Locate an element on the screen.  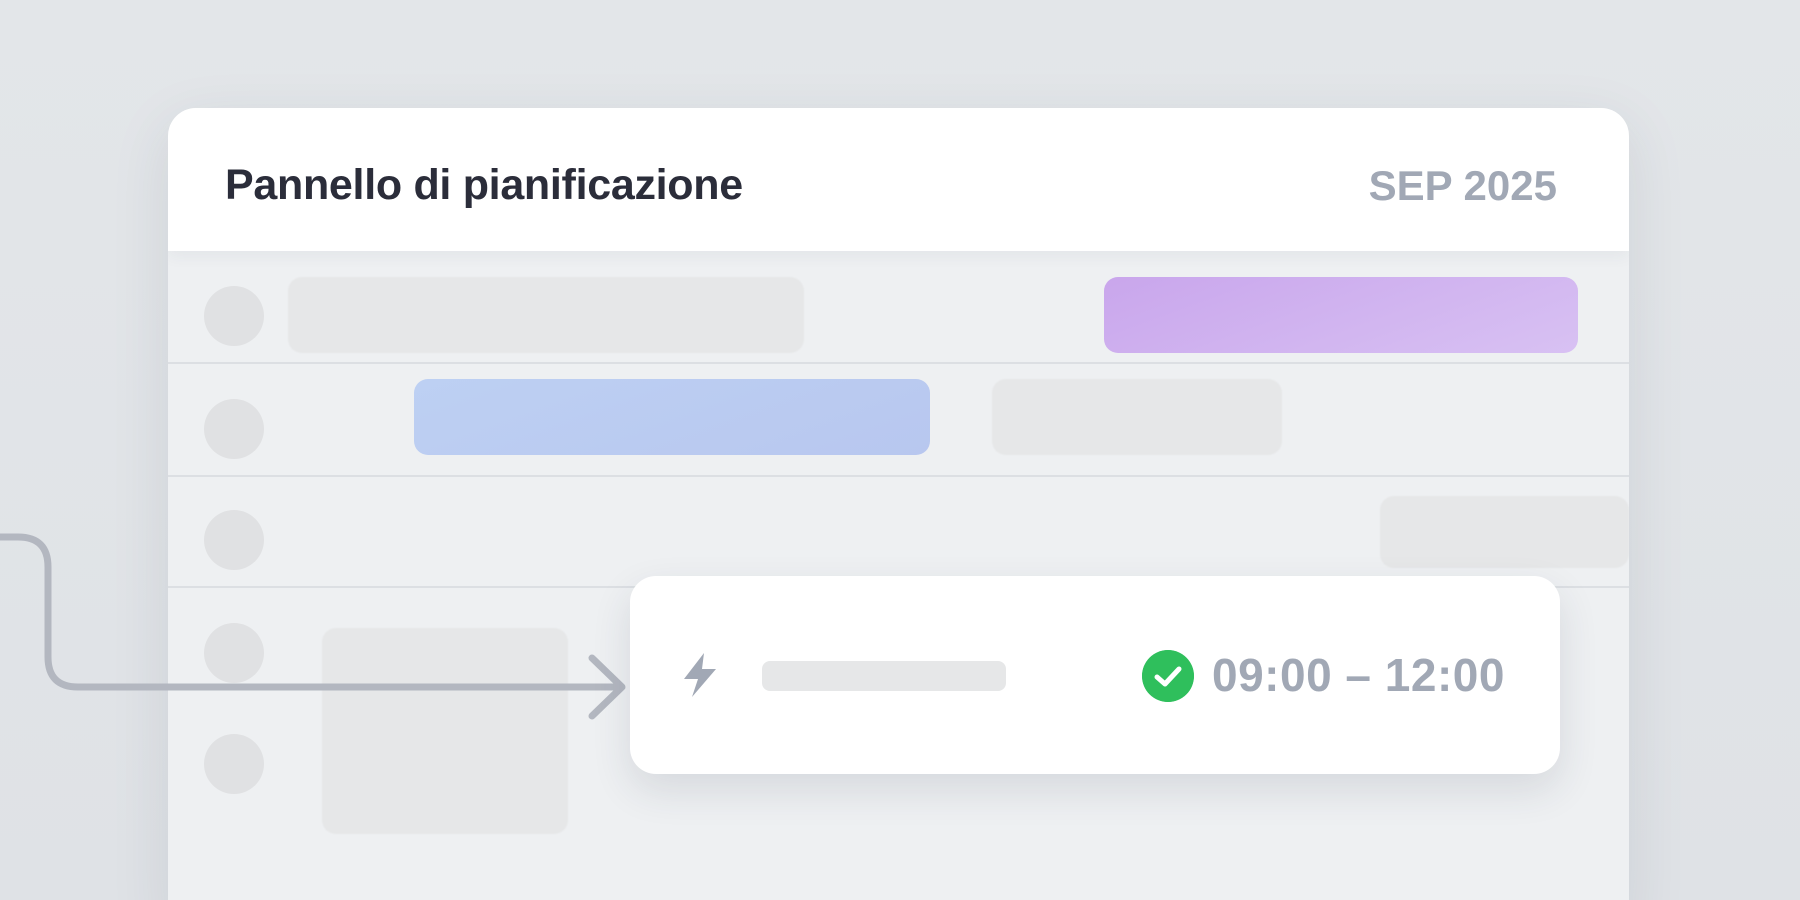
panel-header: Pannello di pianificazione SEP 2025 is located at coordinates (898, 179).